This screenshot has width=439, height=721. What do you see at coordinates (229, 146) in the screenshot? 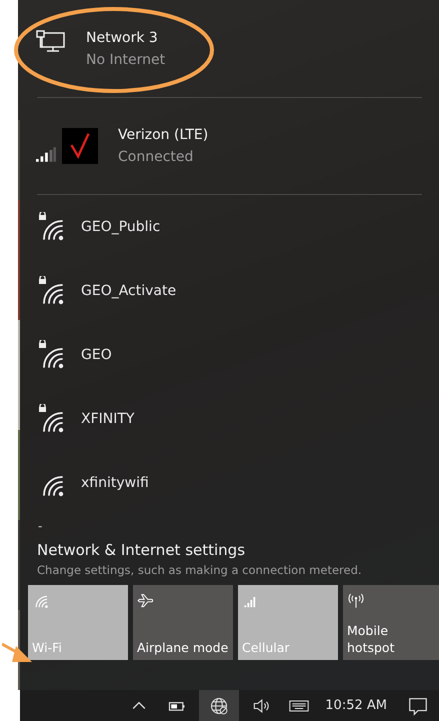
I see `connection-item: Verizon (LTE) Connected` at bounding box center [229, 146].